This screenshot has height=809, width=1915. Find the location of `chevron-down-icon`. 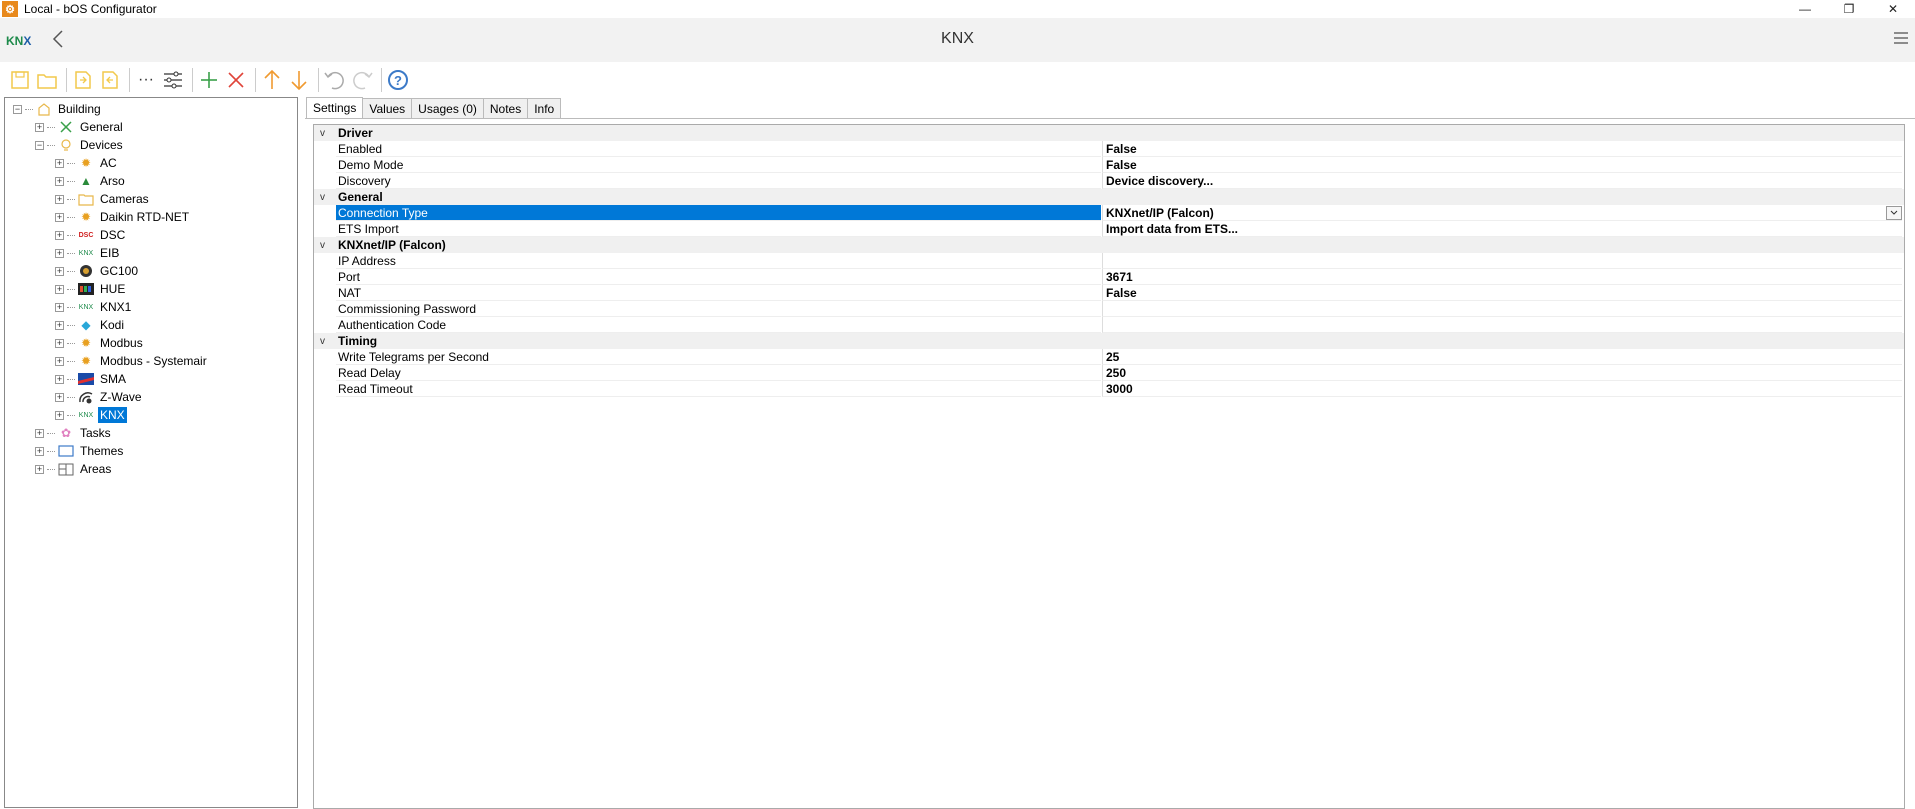

chevron-down-icon is located at coordinates (1894, 212).